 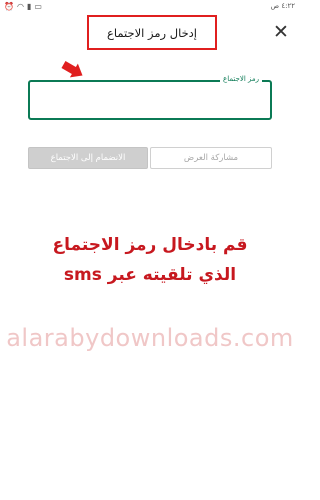 I want to click on meeting-code-input, so click(x=152, y=101).